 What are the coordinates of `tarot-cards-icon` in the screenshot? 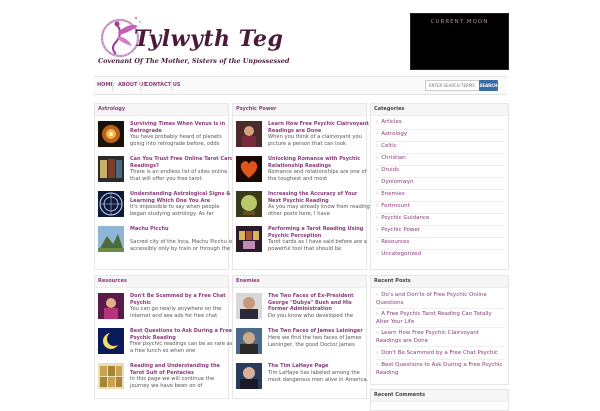 It's located at (111, 169).